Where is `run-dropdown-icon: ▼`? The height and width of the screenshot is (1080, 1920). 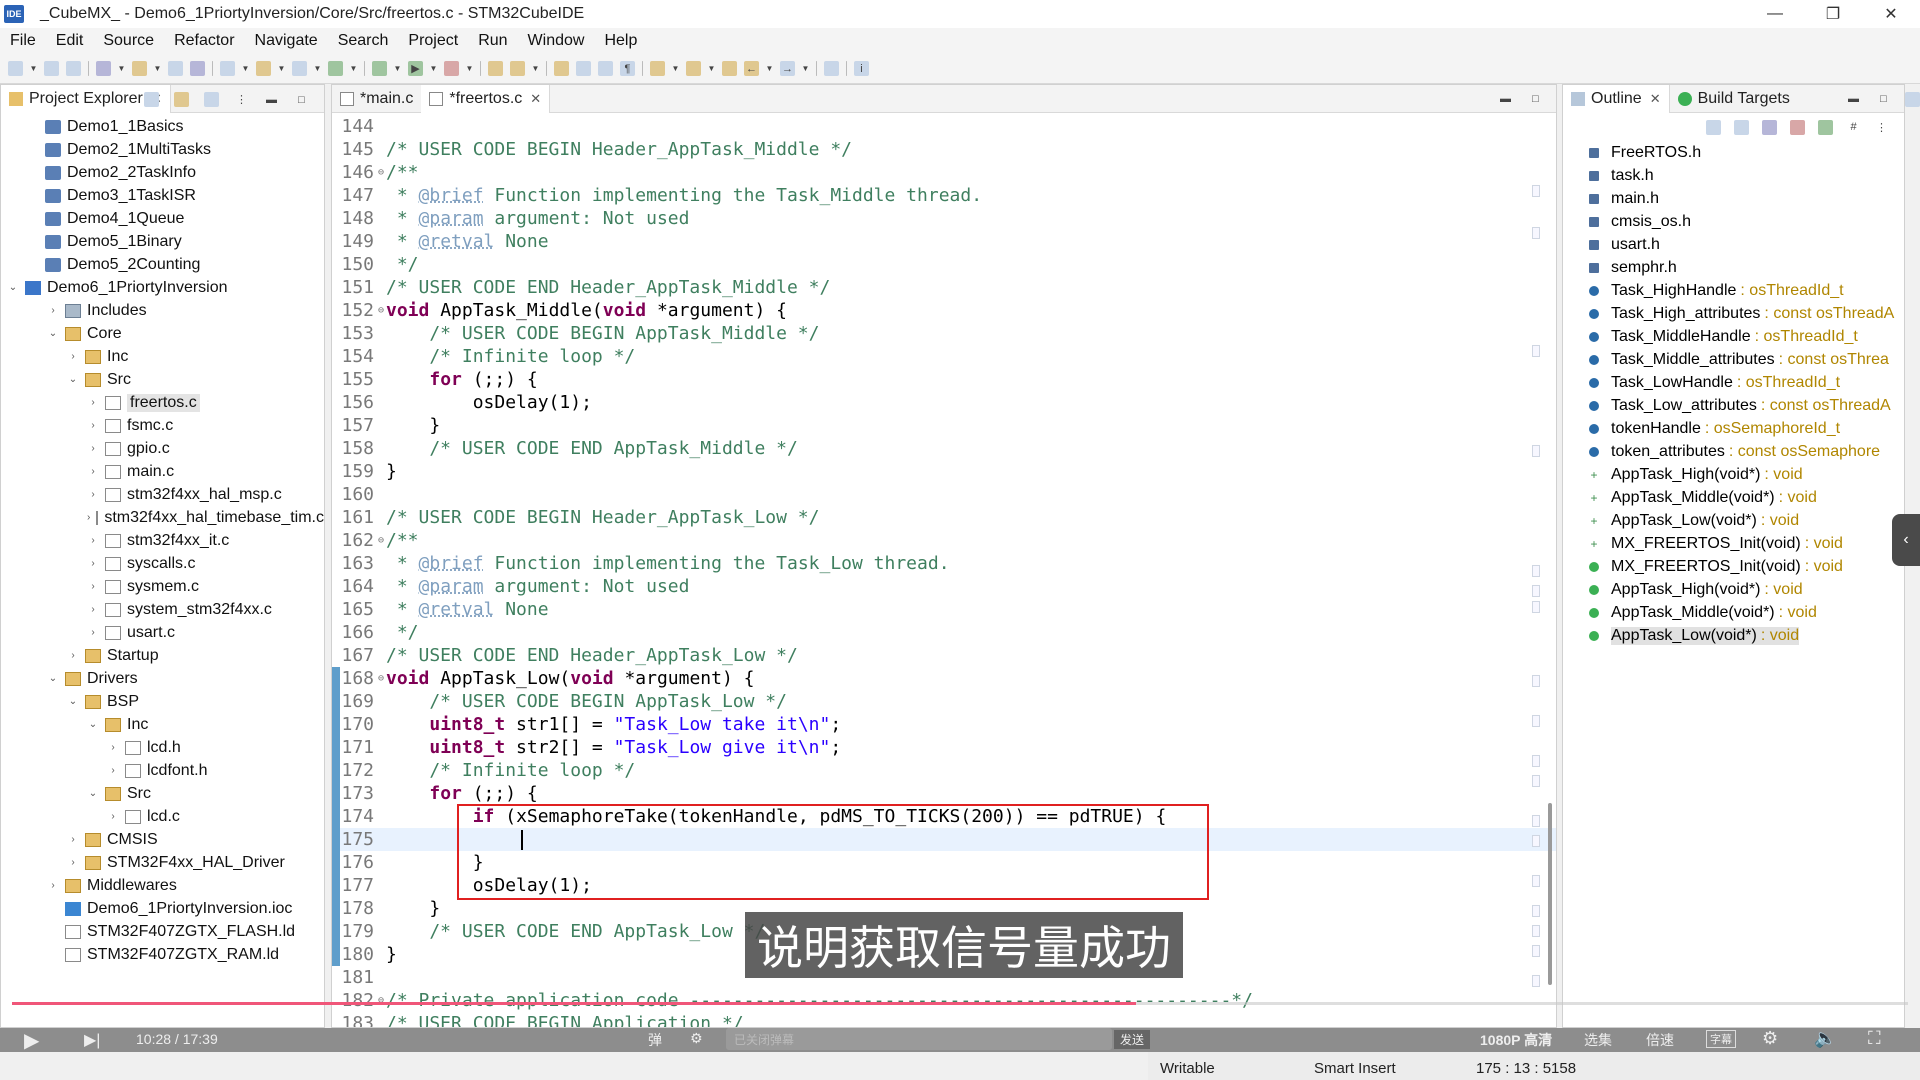 run-dropdown-icon: ▼ is located at coordinates (434, 68).